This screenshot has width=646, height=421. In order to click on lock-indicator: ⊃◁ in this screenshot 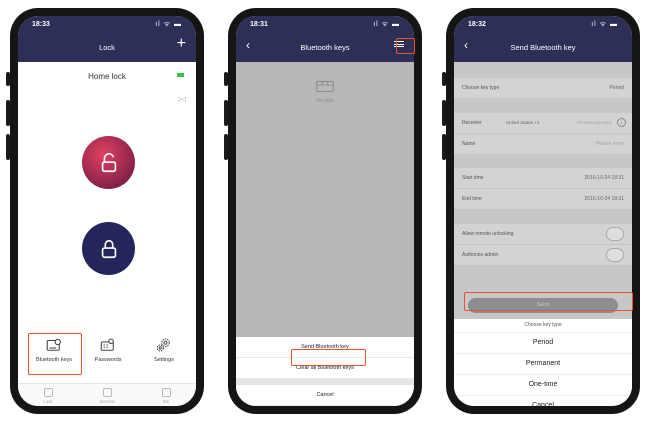, I will do `click(181, 100)`.